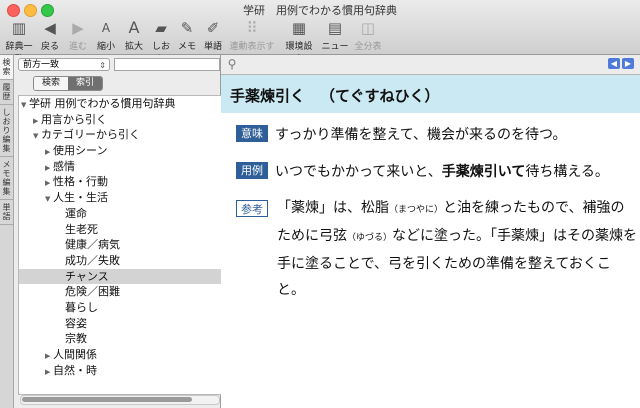  I want to click on meaning-label: 意味, so click(252, 133).